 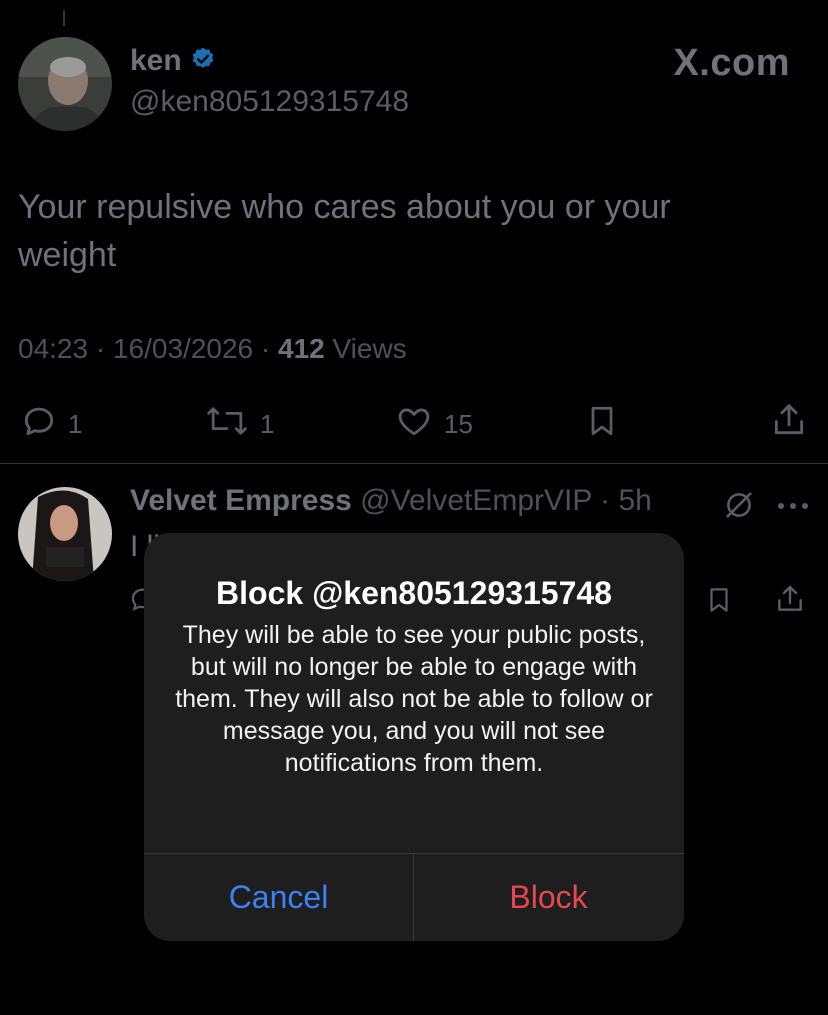 I want to click on grok-icon, so click(x=739, y=507).